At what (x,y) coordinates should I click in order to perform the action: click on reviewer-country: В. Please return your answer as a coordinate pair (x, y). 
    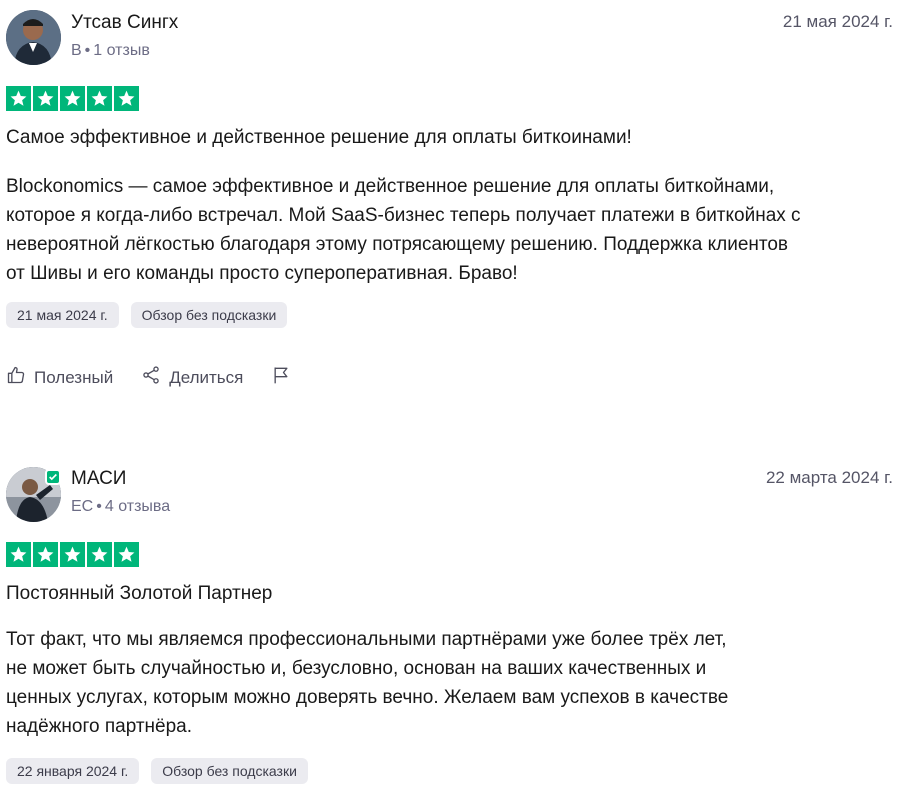
    Looking at the image, I should click on (76, 50).